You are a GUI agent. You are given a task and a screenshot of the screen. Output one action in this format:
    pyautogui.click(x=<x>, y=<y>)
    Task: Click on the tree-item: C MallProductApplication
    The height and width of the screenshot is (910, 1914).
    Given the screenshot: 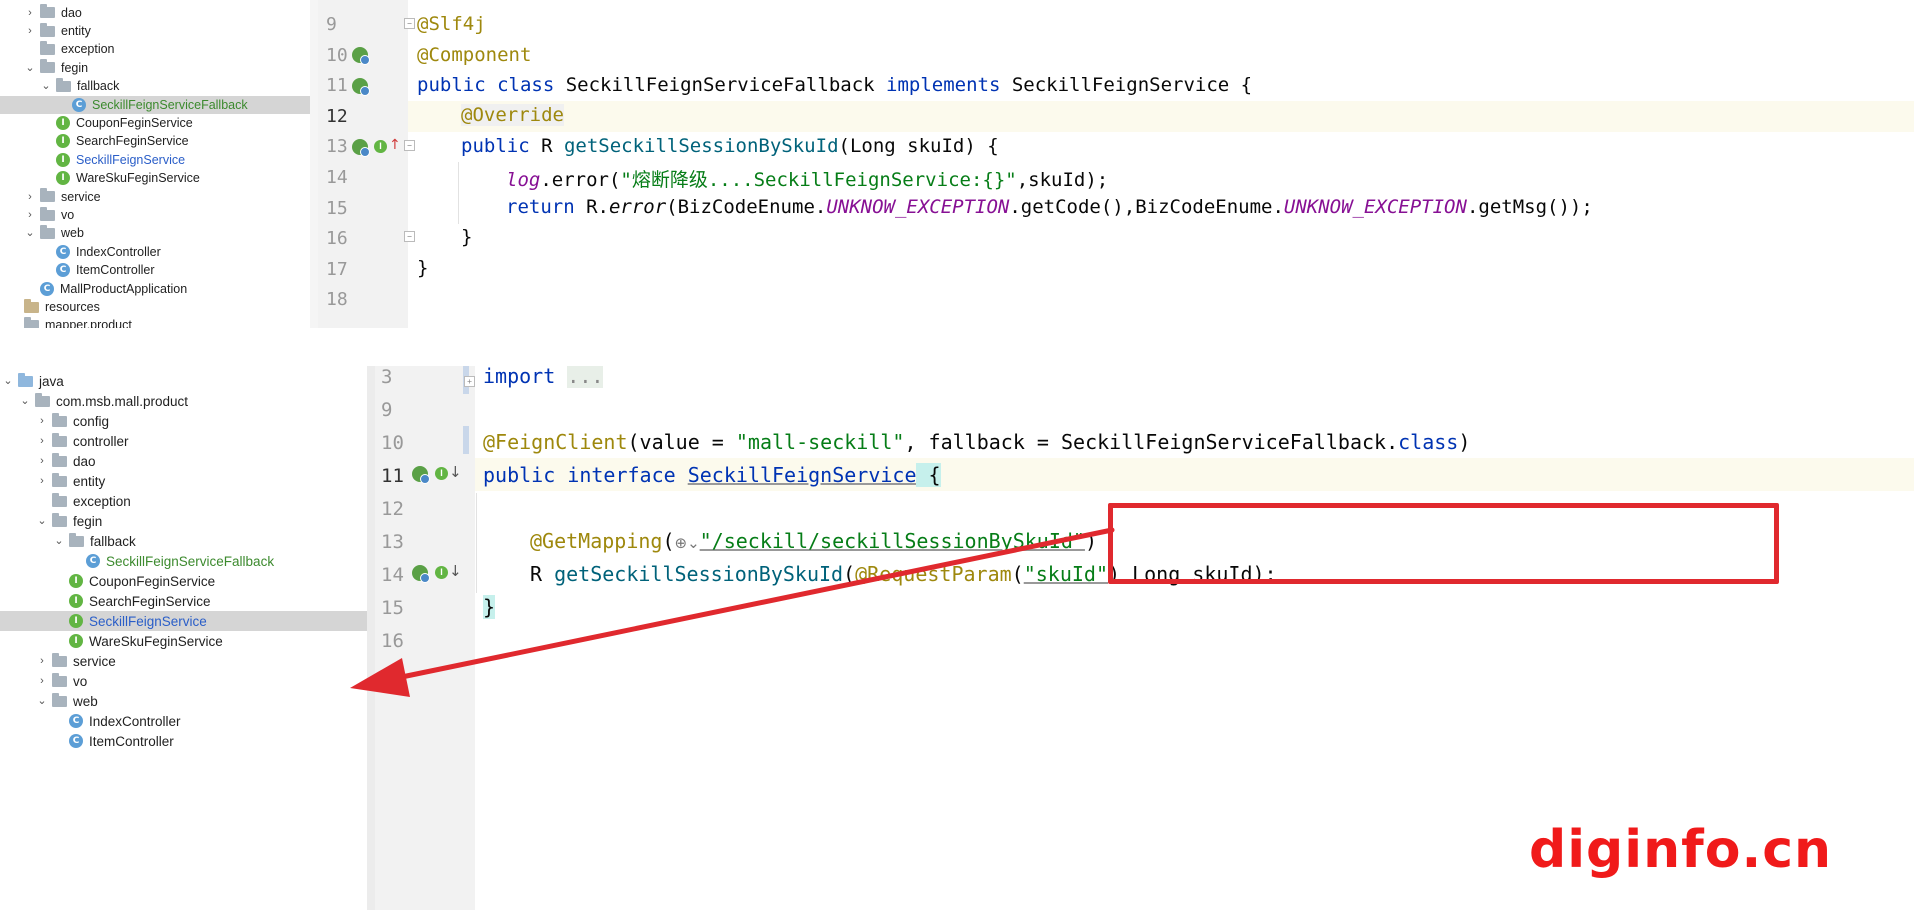 What is the action you would take?
    pyautogui.click(x=159, y=289)
    